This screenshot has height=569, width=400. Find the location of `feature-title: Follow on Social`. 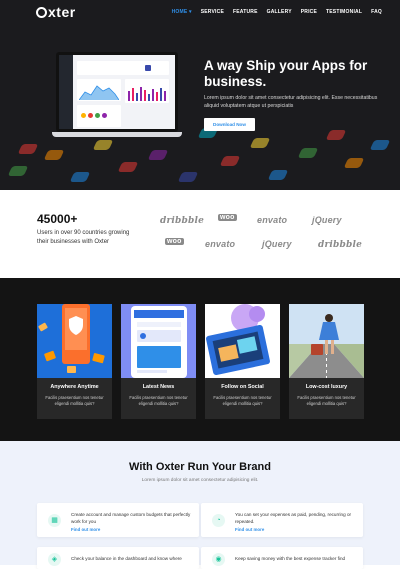

feature-title: Follow on Social is located at coordinates (242, 387).